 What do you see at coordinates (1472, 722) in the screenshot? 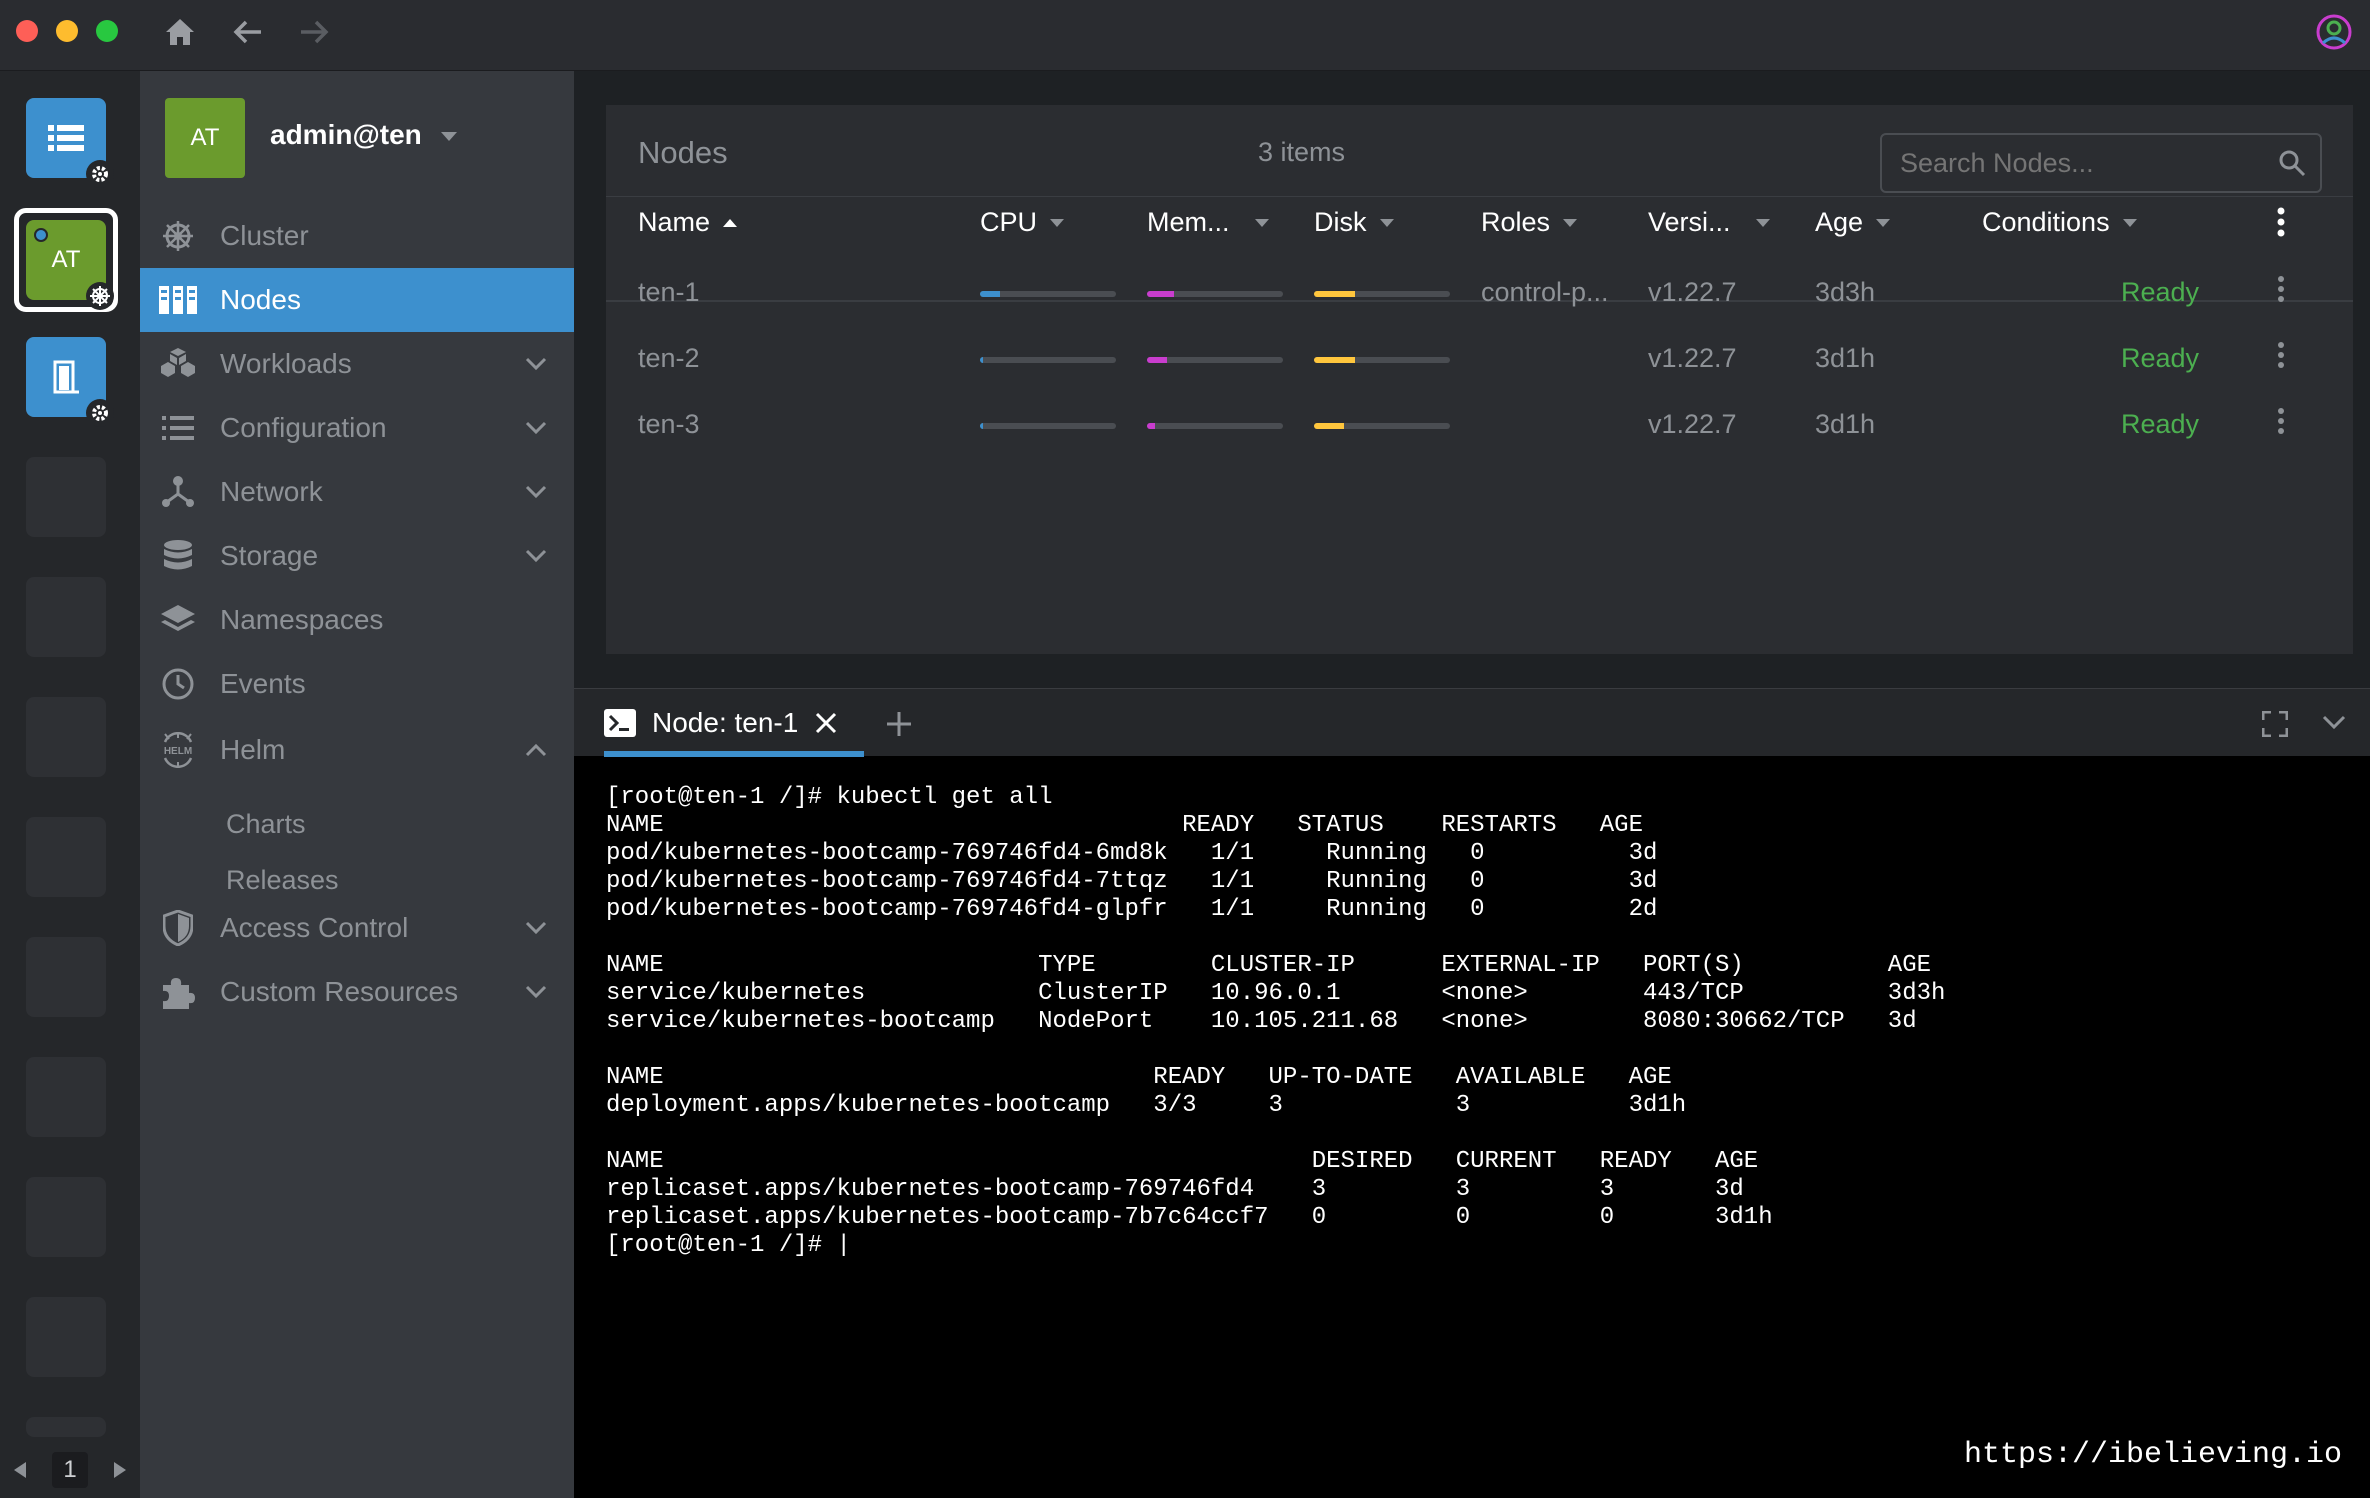
I see `dock-tab-bar: Node: ten-1` at bounding box center [1472, 722].